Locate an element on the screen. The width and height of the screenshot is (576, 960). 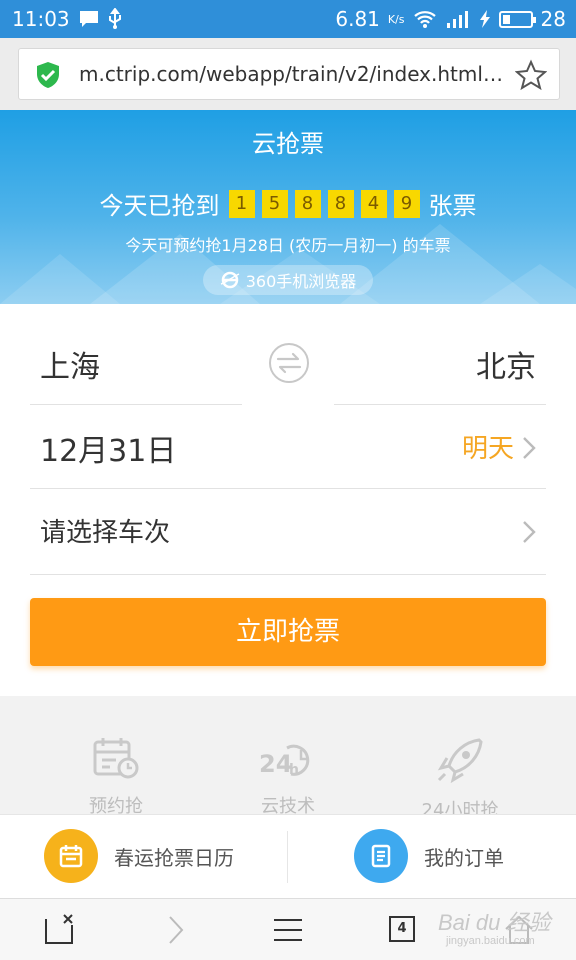
feature-item: 24 h 云技术 is located at coordinates (288, 775).